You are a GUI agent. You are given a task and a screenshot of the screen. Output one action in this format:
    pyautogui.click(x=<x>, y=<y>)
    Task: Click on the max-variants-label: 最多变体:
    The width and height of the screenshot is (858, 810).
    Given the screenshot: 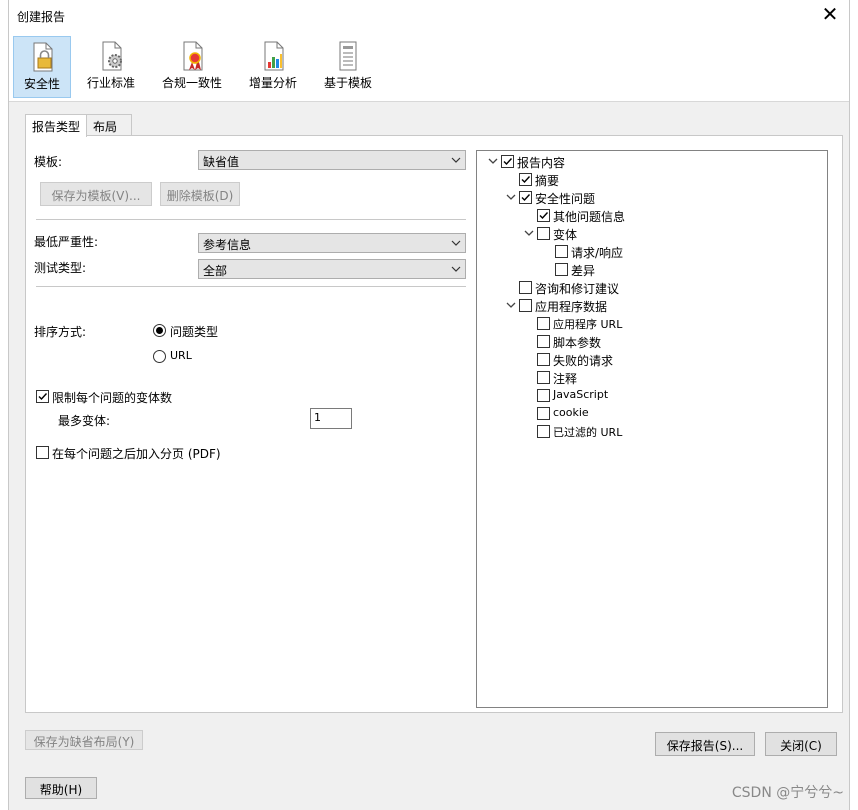 What is the action you would take?
    pyautogui.click(x=84, y=421)
    